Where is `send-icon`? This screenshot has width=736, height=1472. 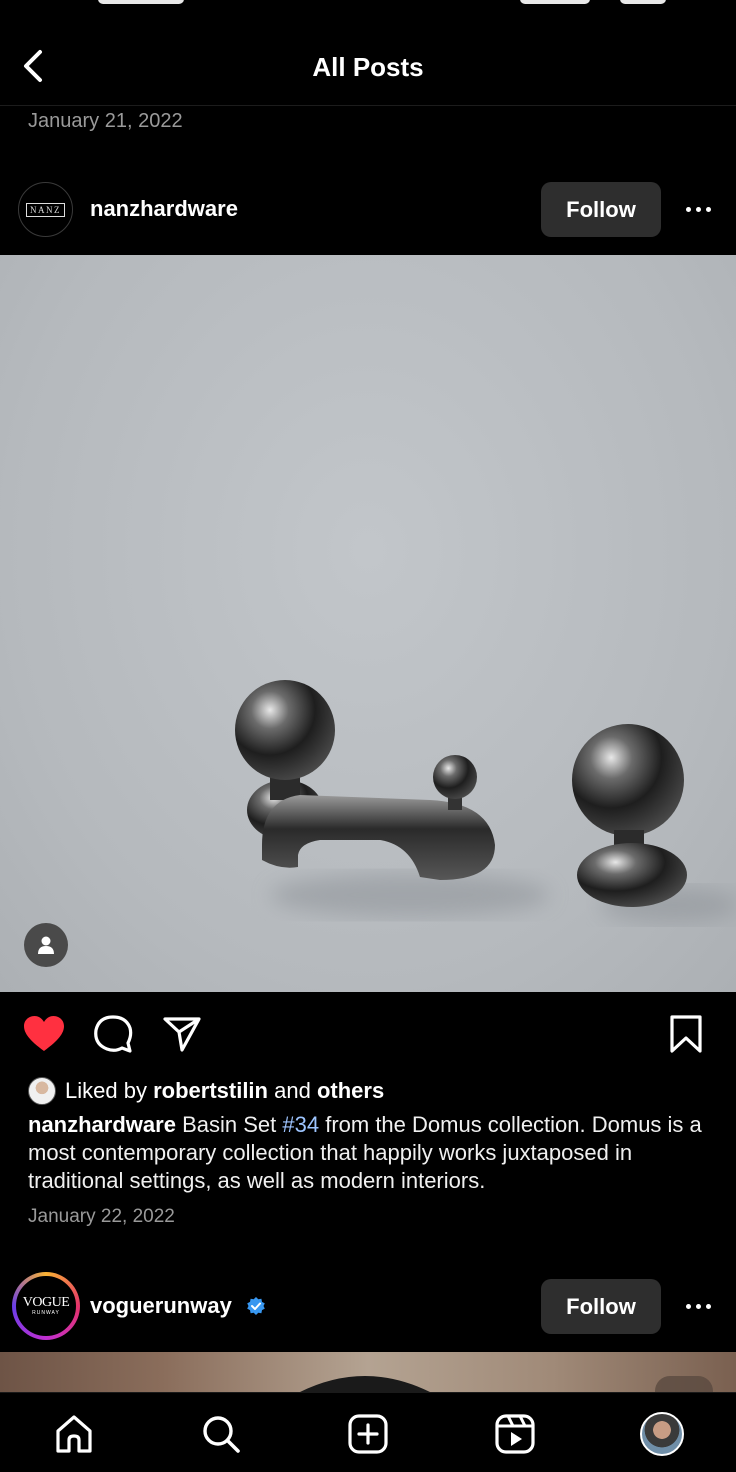
send-icon is located at coordinates (182, 1034).